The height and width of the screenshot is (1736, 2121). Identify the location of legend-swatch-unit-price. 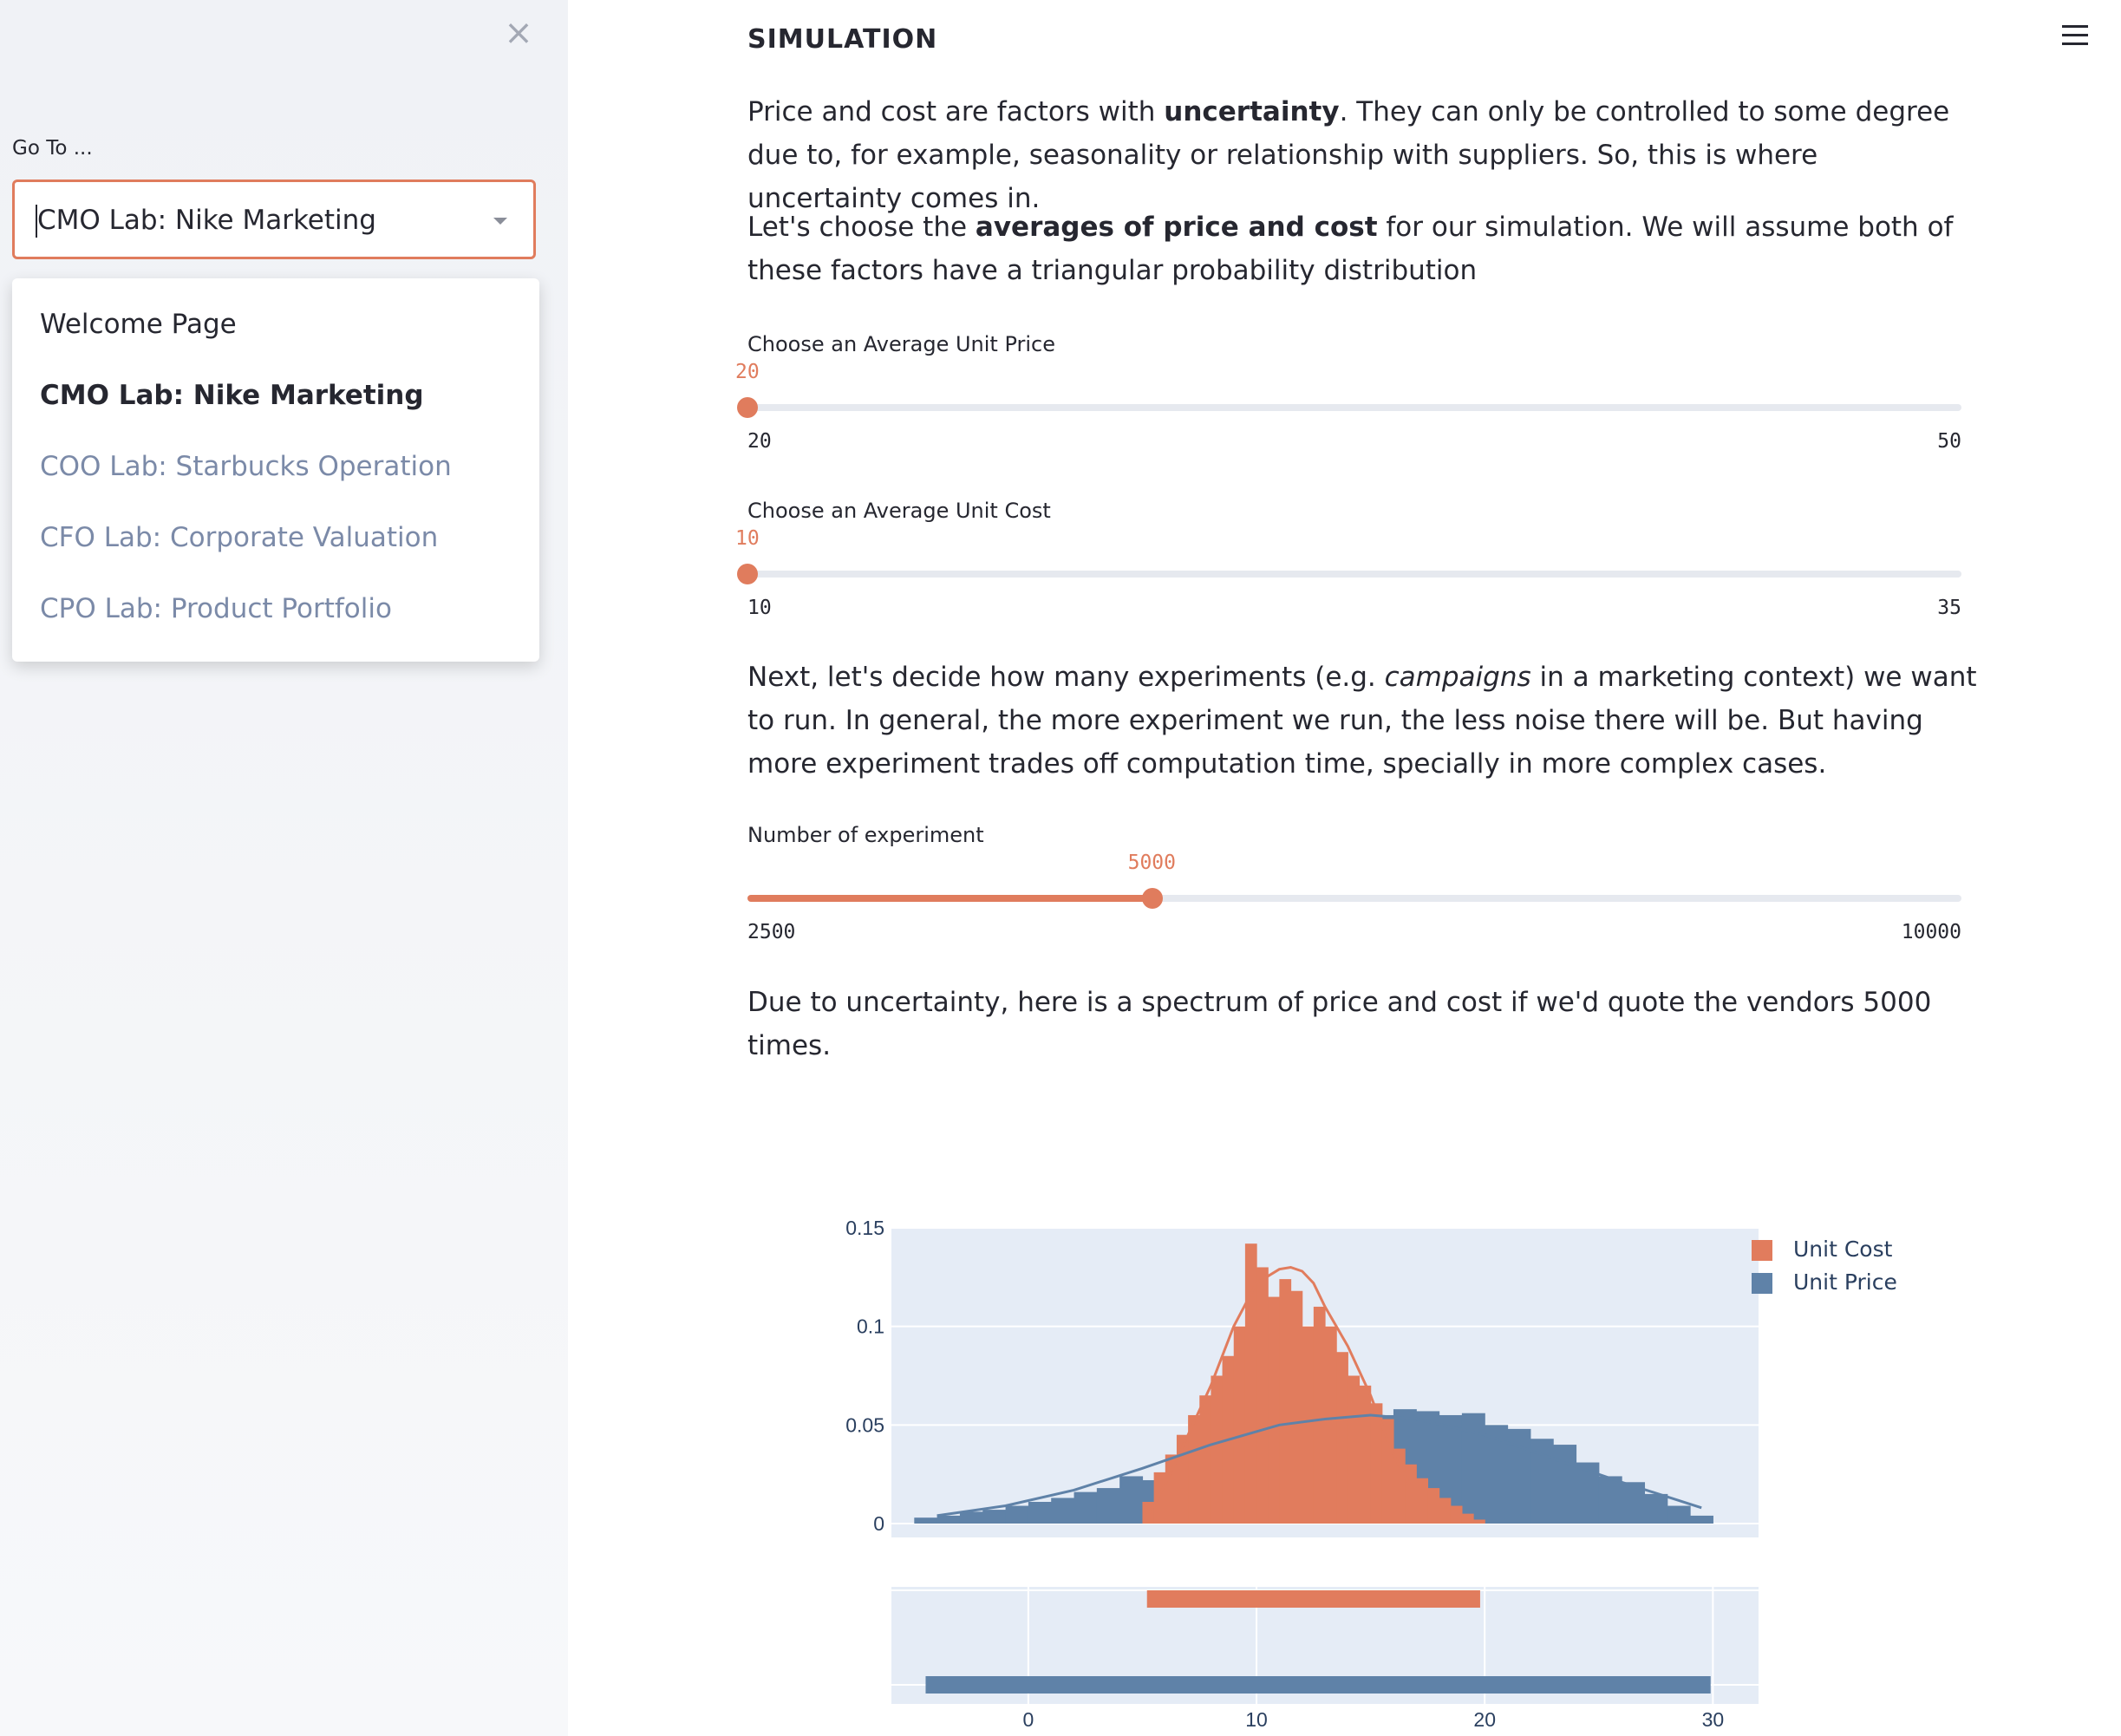
(1762, 1283).